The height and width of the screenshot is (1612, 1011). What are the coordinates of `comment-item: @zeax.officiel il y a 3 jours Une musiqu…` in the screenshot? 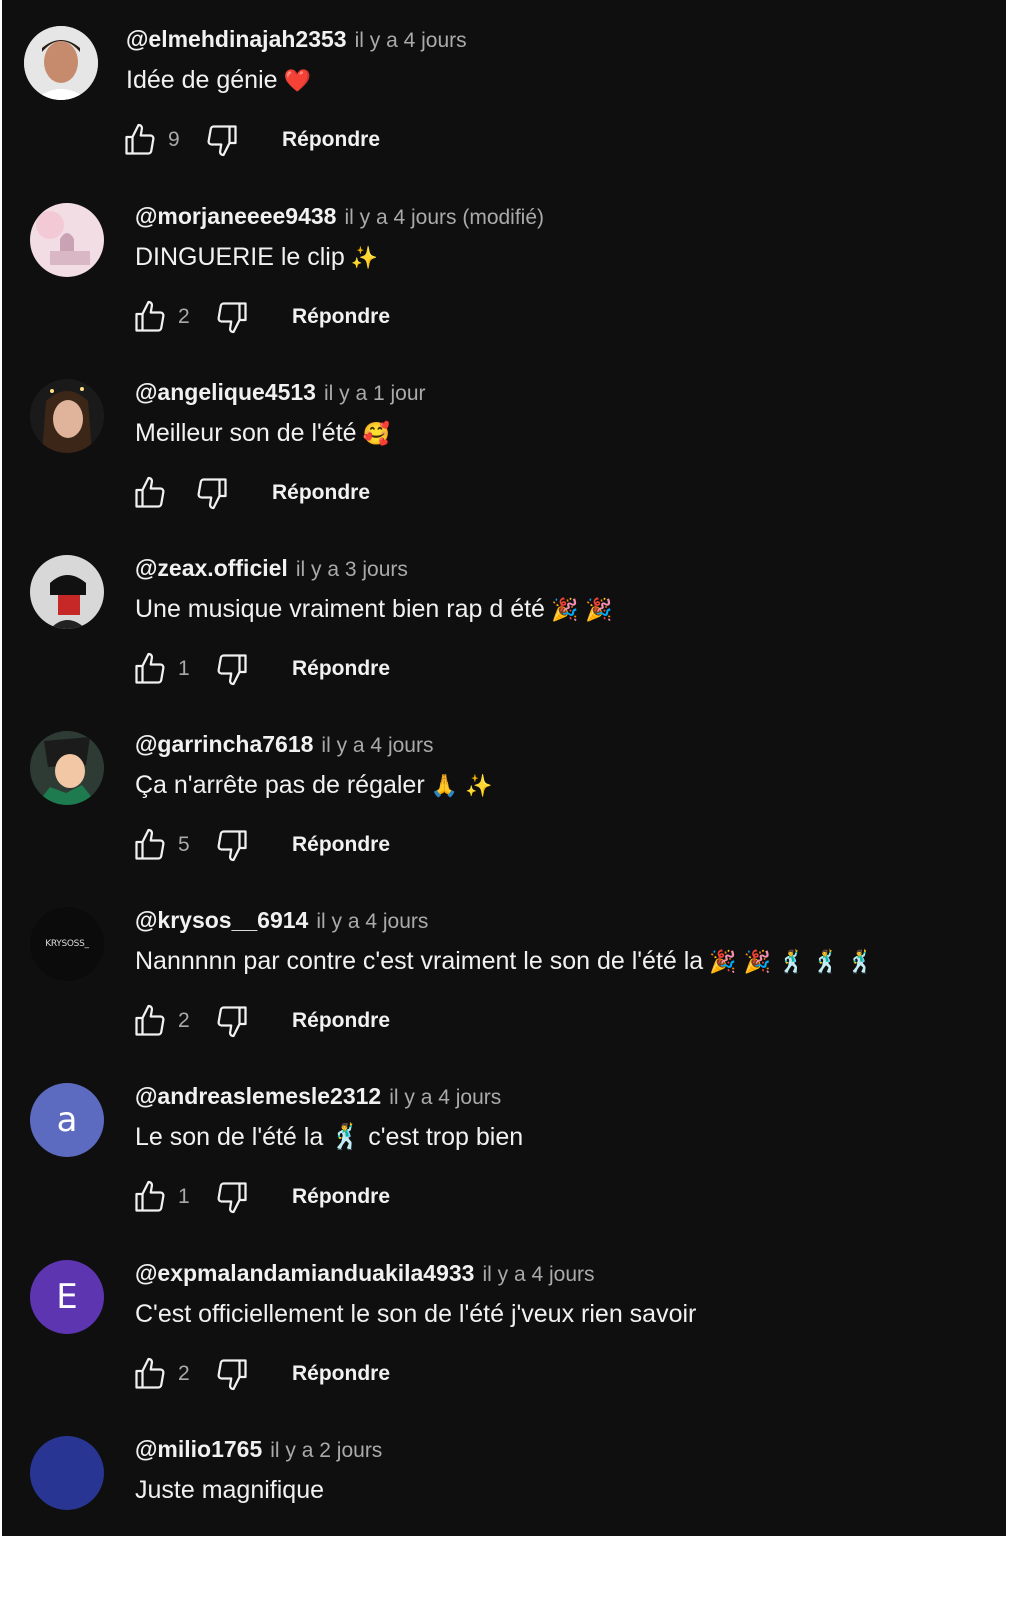 It's located at (502, 643).